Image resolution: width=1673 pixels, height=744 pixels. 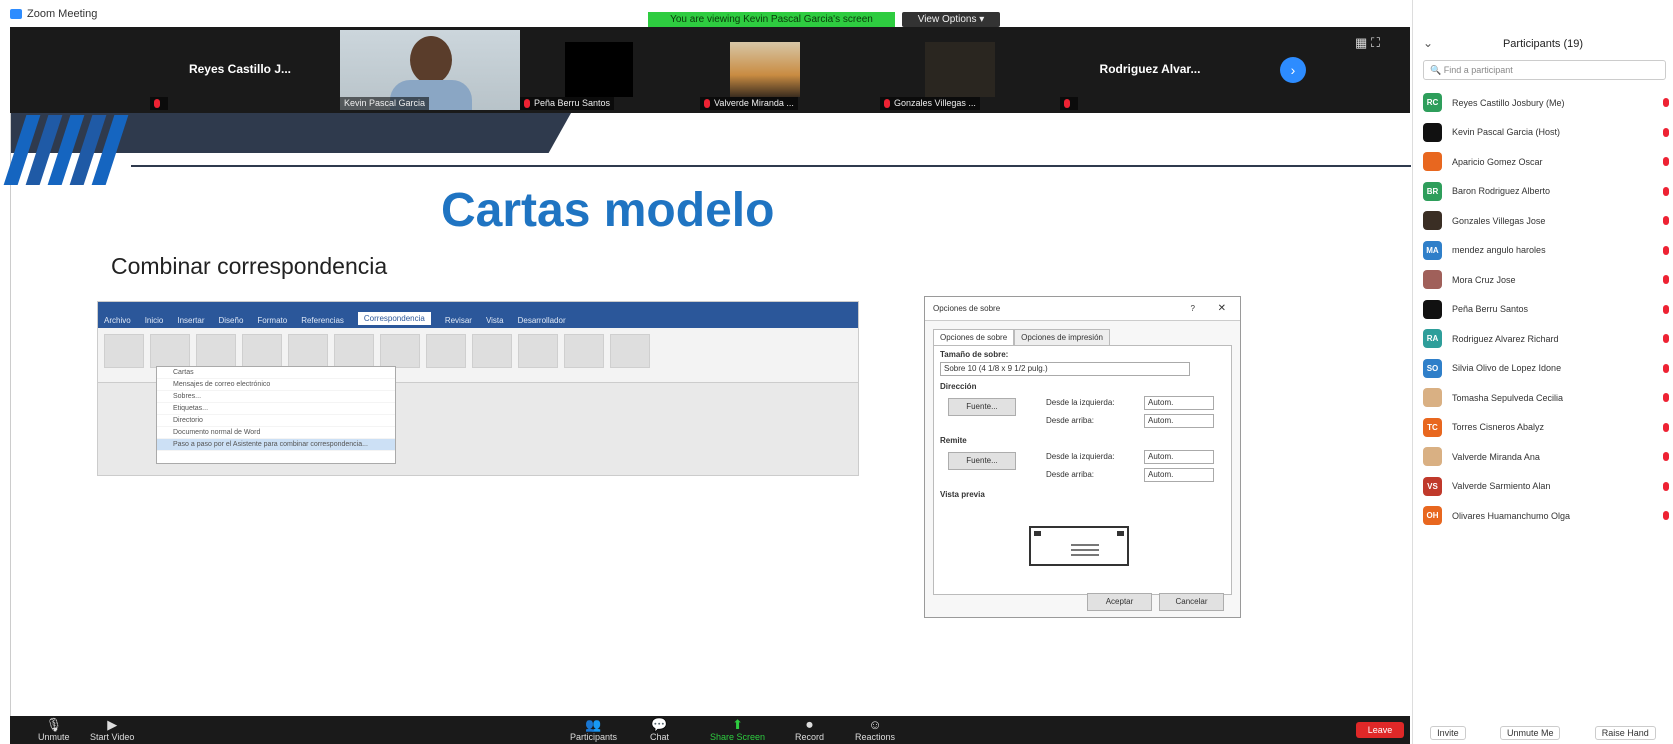 What do you see at coordinates (1548, 339) in the screenshot?
I see `participant-row: RA Rodriguez Alvarez Richard` at bounding box center [1548, 339].